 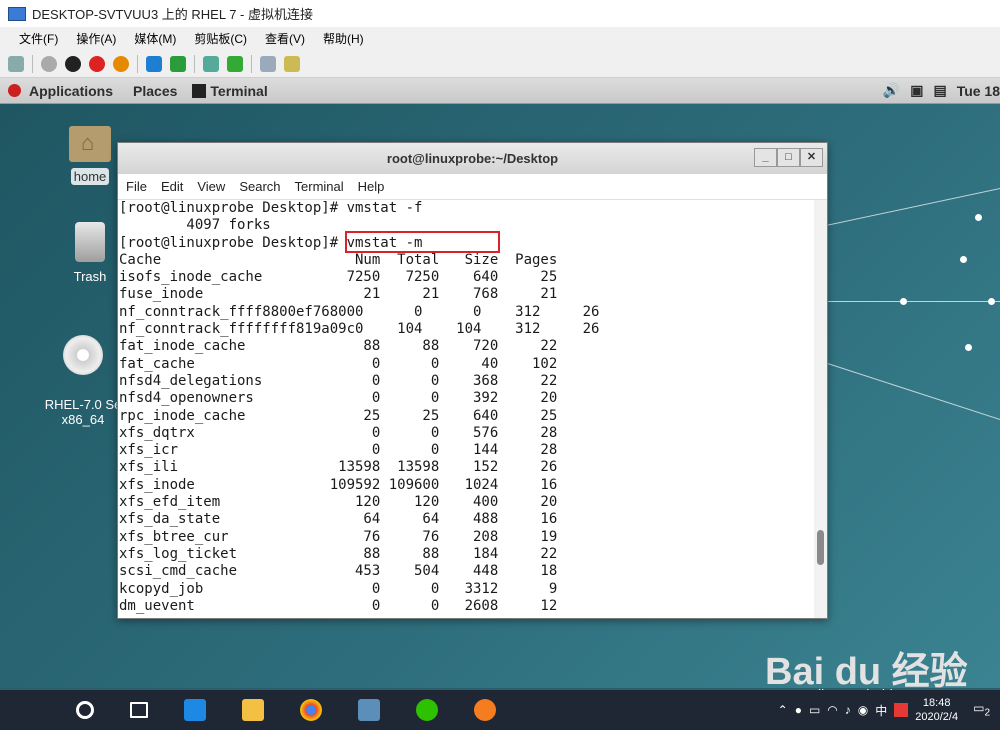 What do you see at coordinates (271, 208) in the screenshot?
I see `terminal-line: [root@linuxprobe Desktop]# vmstat -f` at bounding box center [271, 208].